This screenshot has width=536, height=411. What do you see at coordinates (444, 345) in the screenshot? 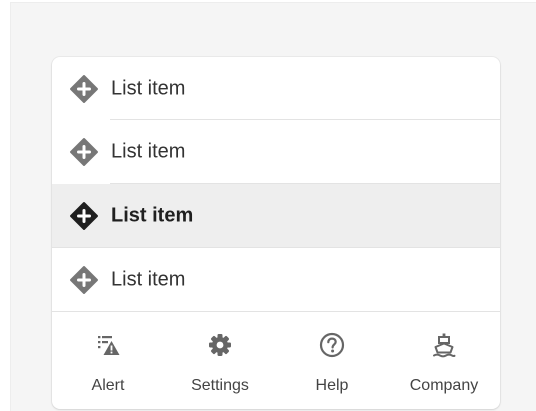
I see `ship-icon` at bounding box center [444, 345].